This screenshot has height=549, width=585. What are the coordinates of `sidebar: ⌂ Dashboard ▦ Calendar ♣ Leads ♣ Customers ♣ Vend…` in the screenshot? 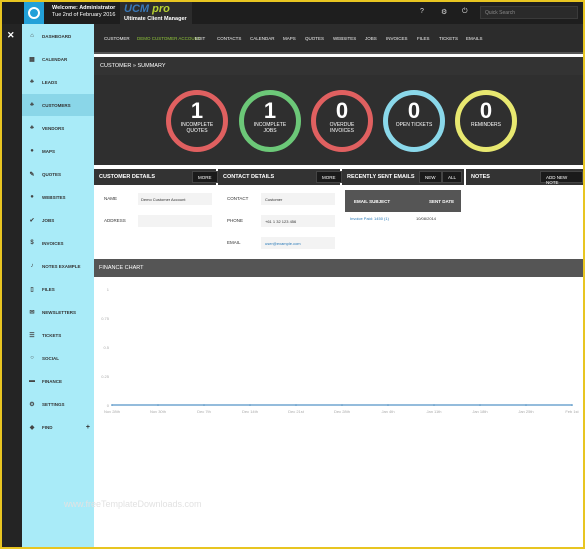 It's located at (58, 285).